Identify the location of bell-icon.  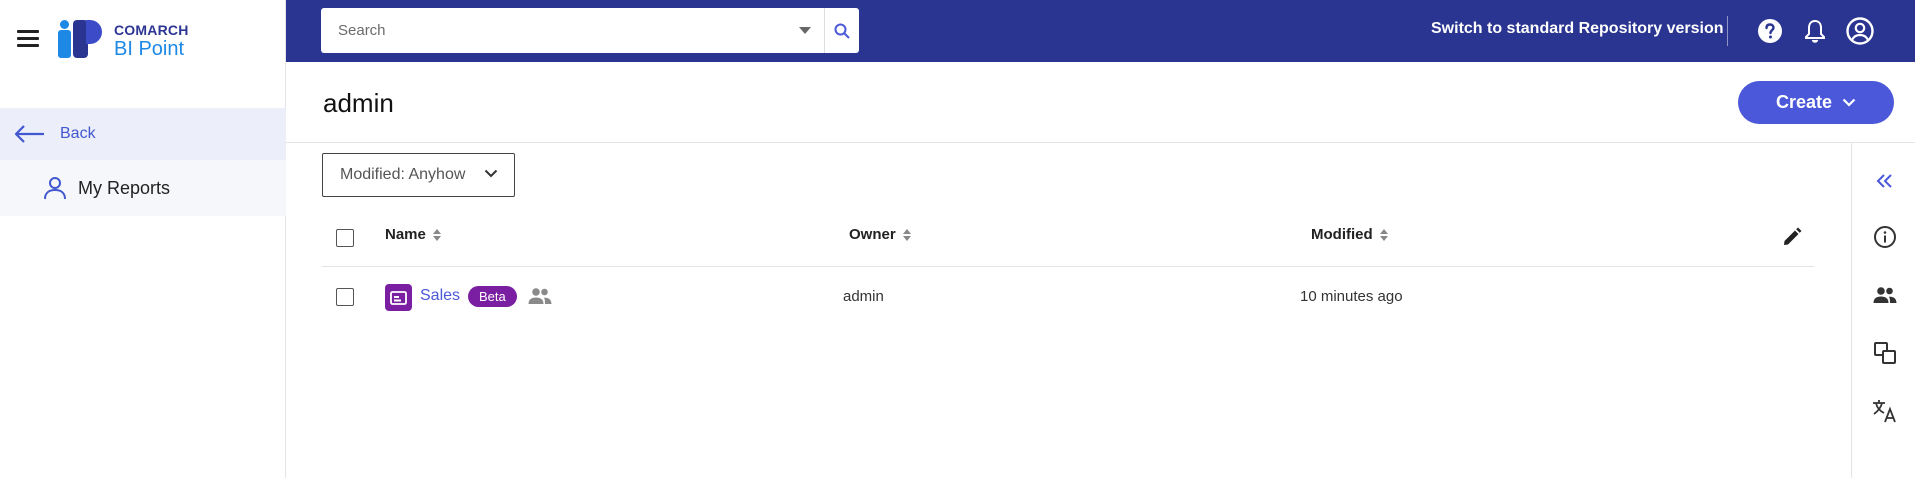
(1815, 31).